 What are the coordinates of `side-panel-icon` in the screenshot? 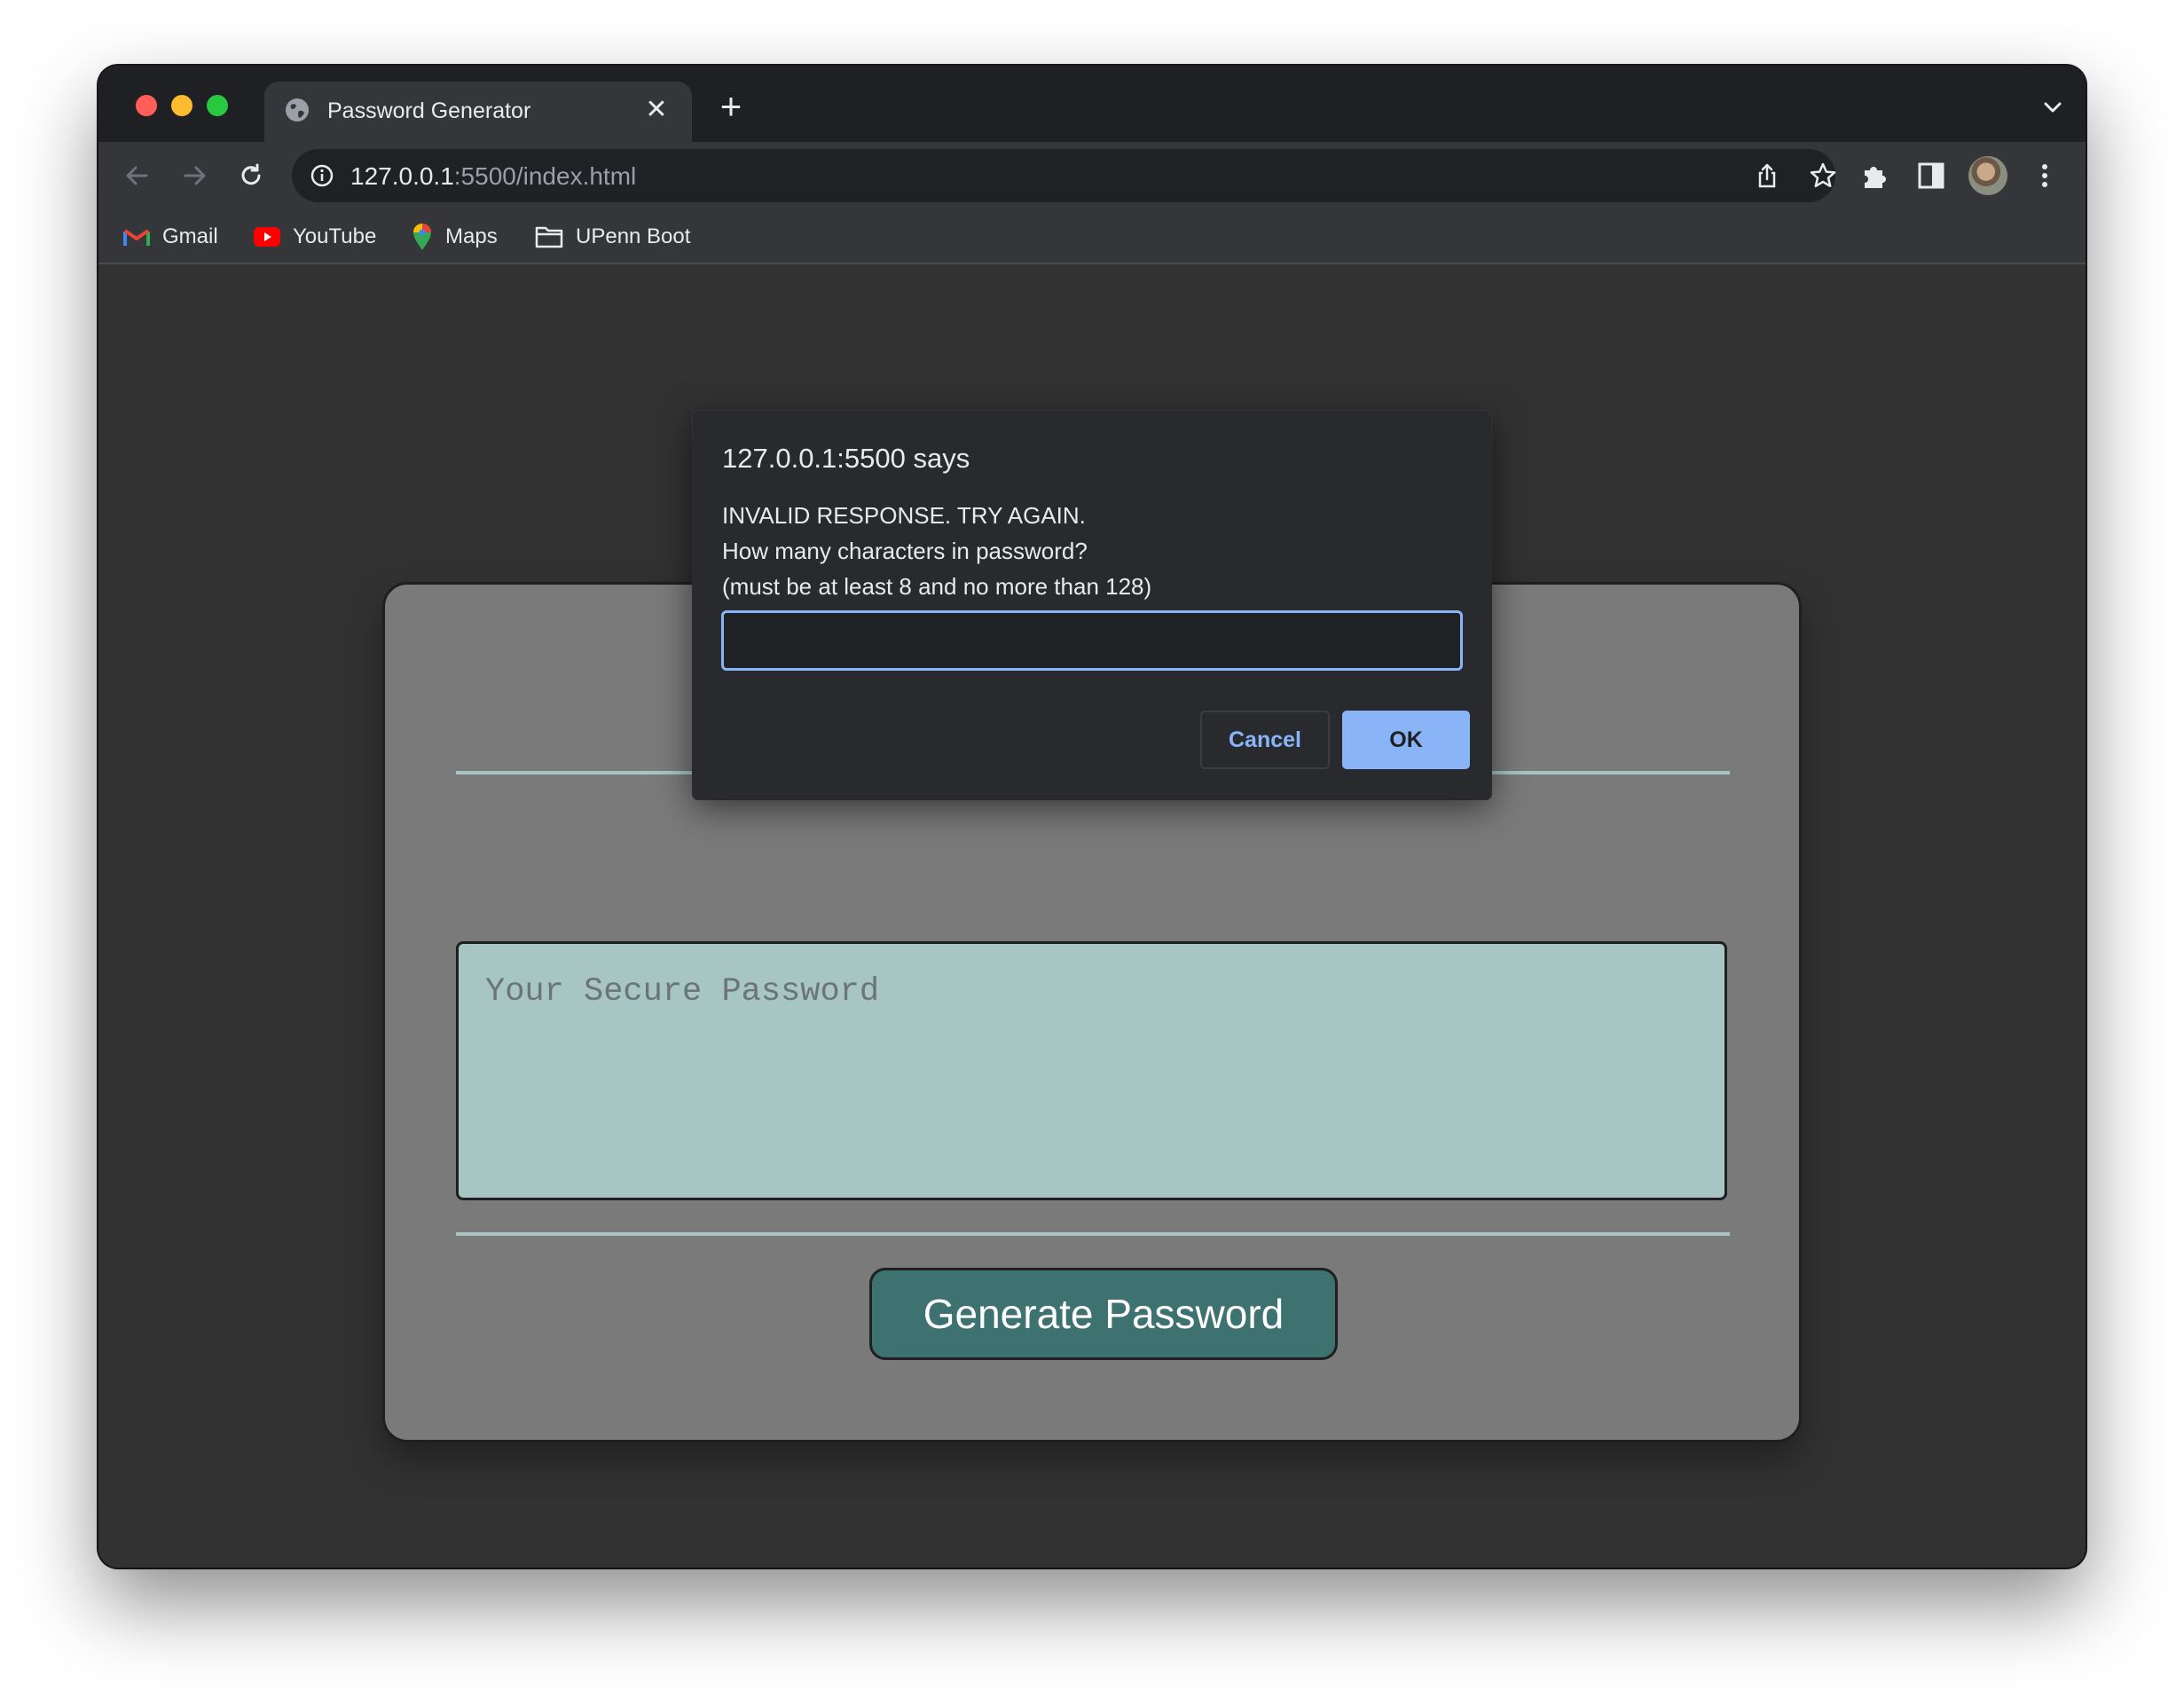 It's located at (1931, 176).